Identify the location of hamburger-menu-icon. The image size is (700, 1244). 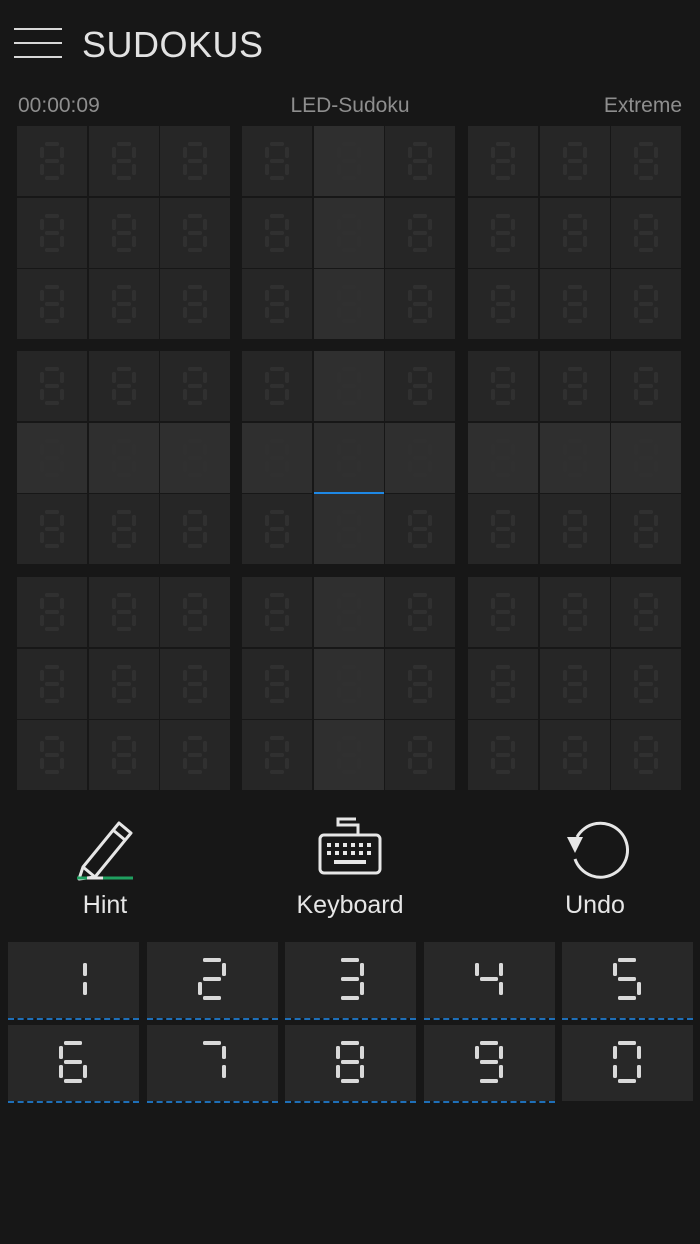
(38, 44).